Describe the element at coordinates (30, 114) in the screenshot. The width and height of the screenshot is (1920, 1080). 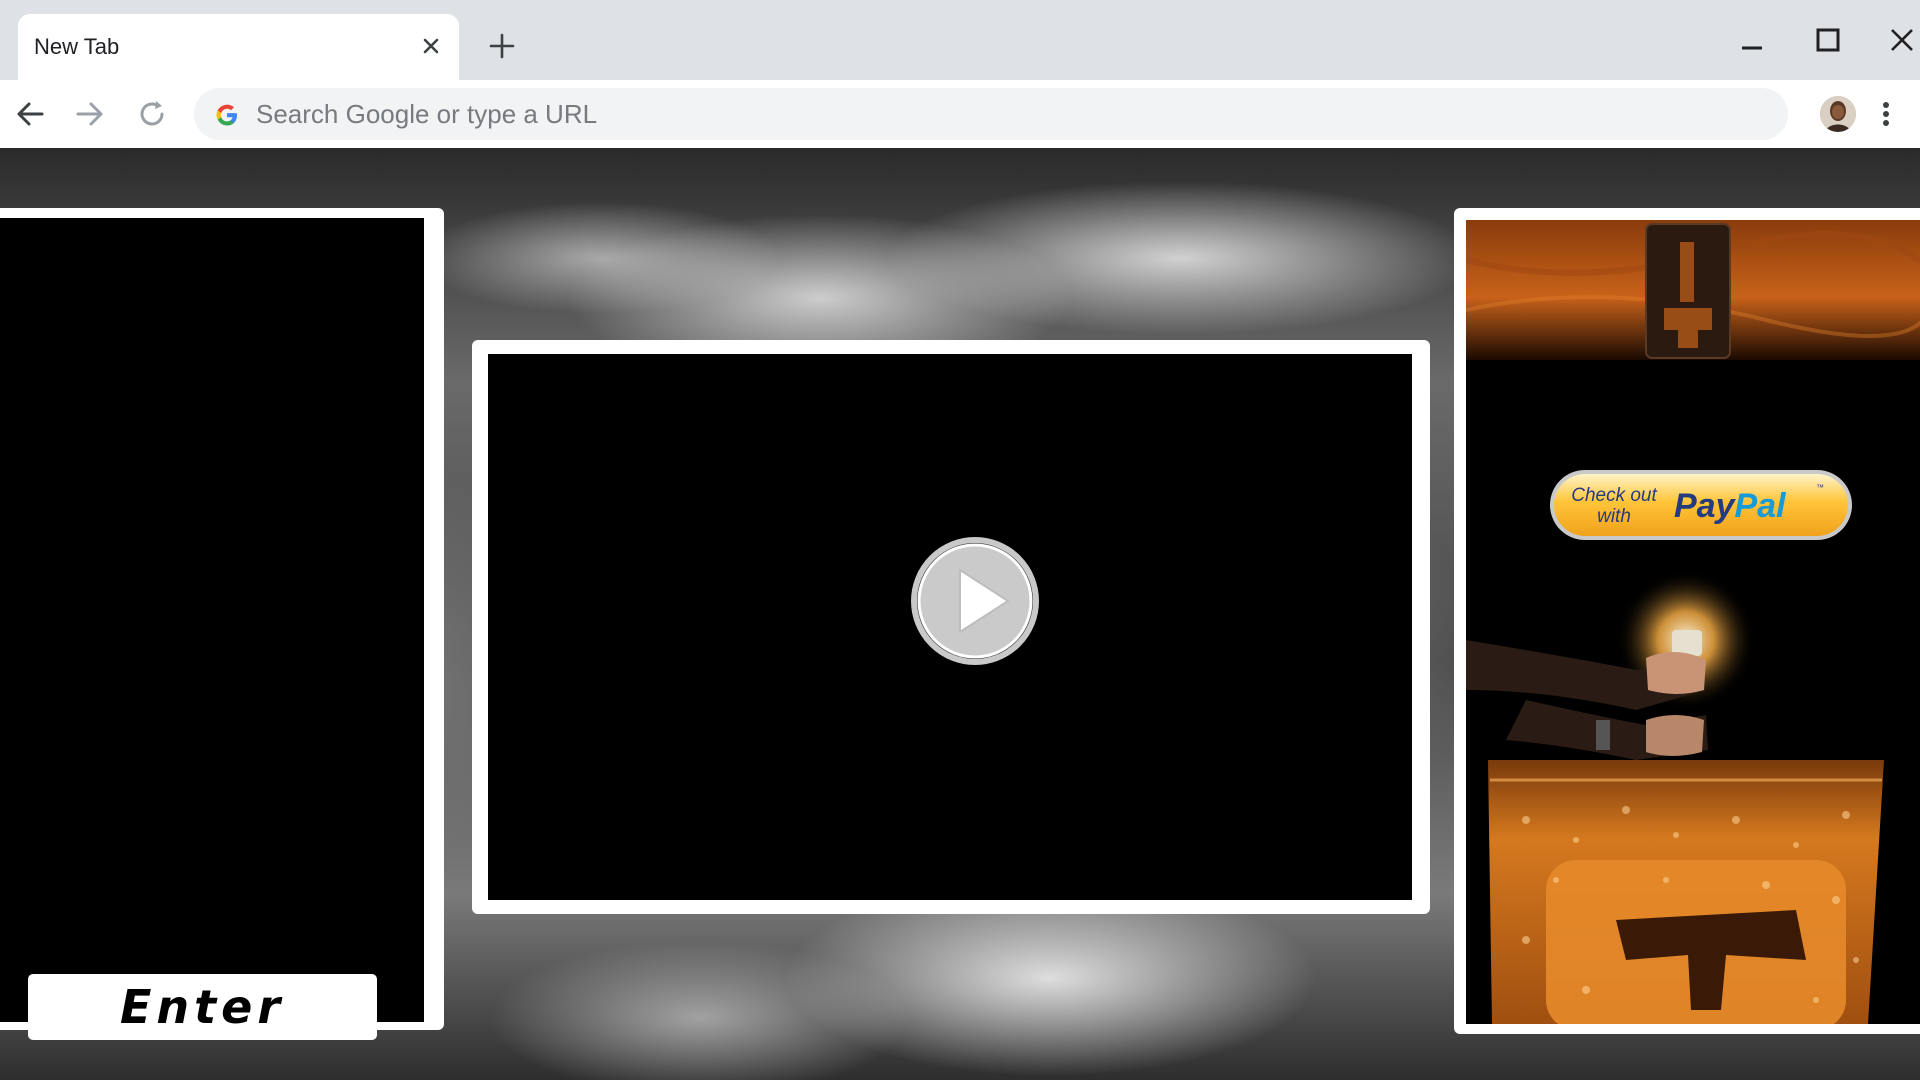
I see `back-arrow-icon` at that location.